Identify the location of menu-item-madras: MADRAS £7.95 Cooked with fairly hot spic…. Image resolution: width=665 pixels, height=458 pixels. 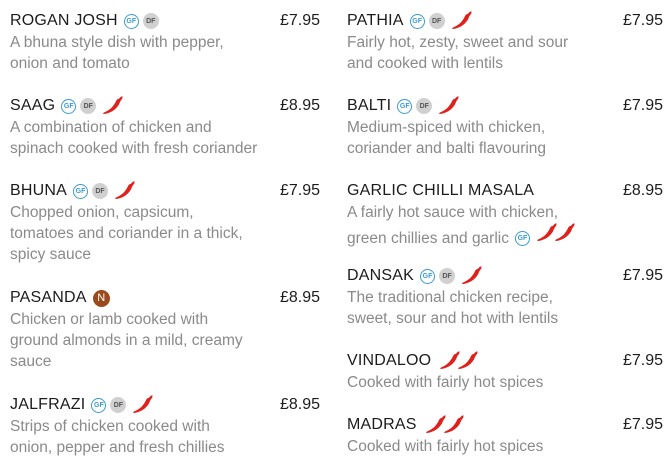
(505, 435).